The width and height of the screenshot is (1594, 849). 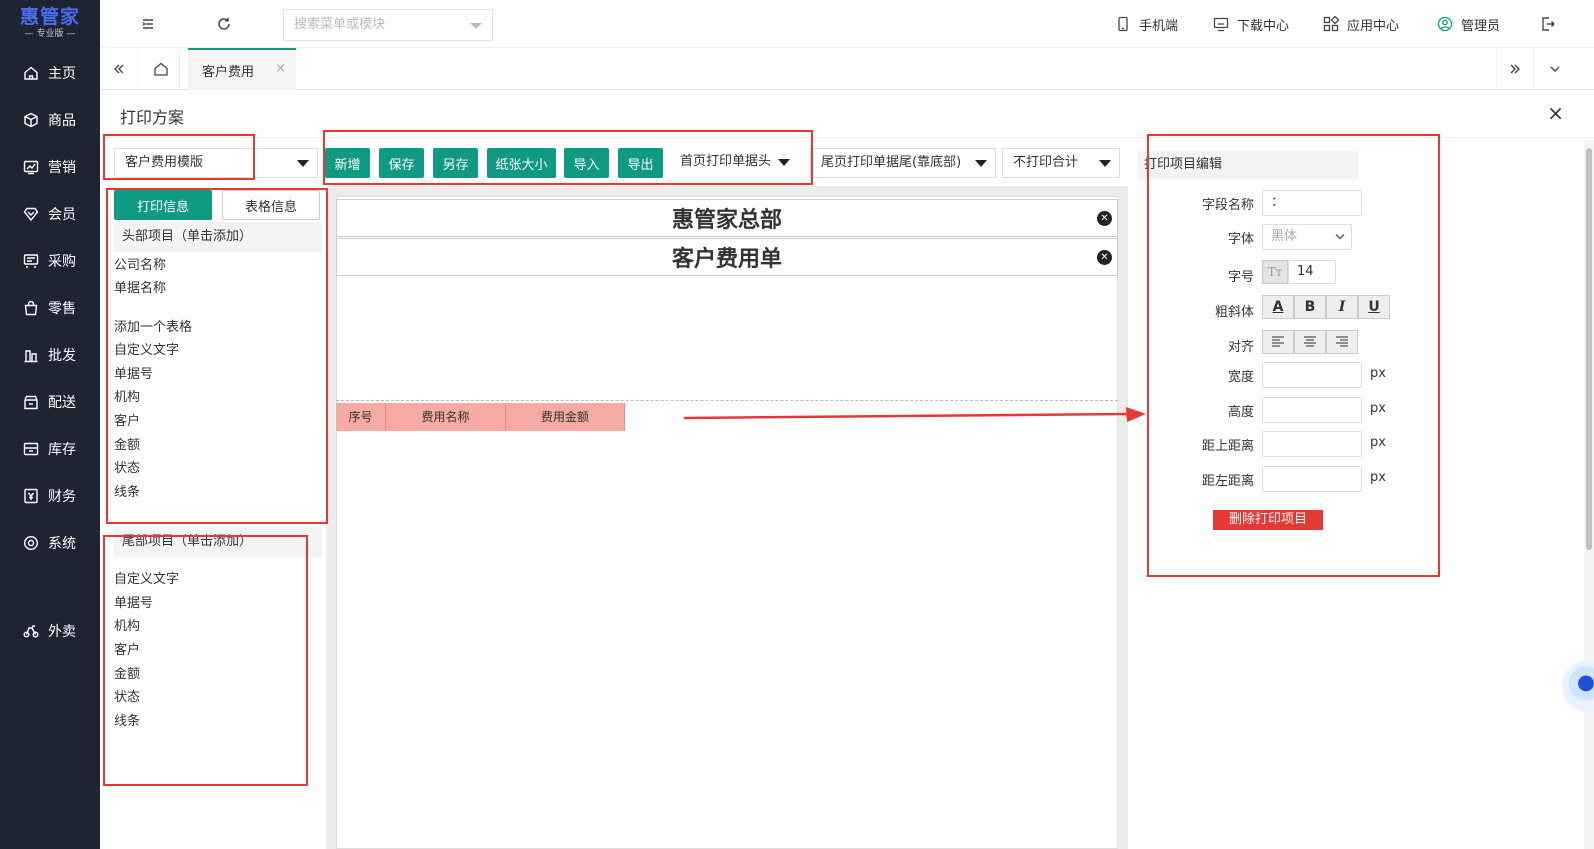 What do you see at coordinates (31, 355) in the screenshot?
I see `wholesale-icon` at bounding box center [31, 355].